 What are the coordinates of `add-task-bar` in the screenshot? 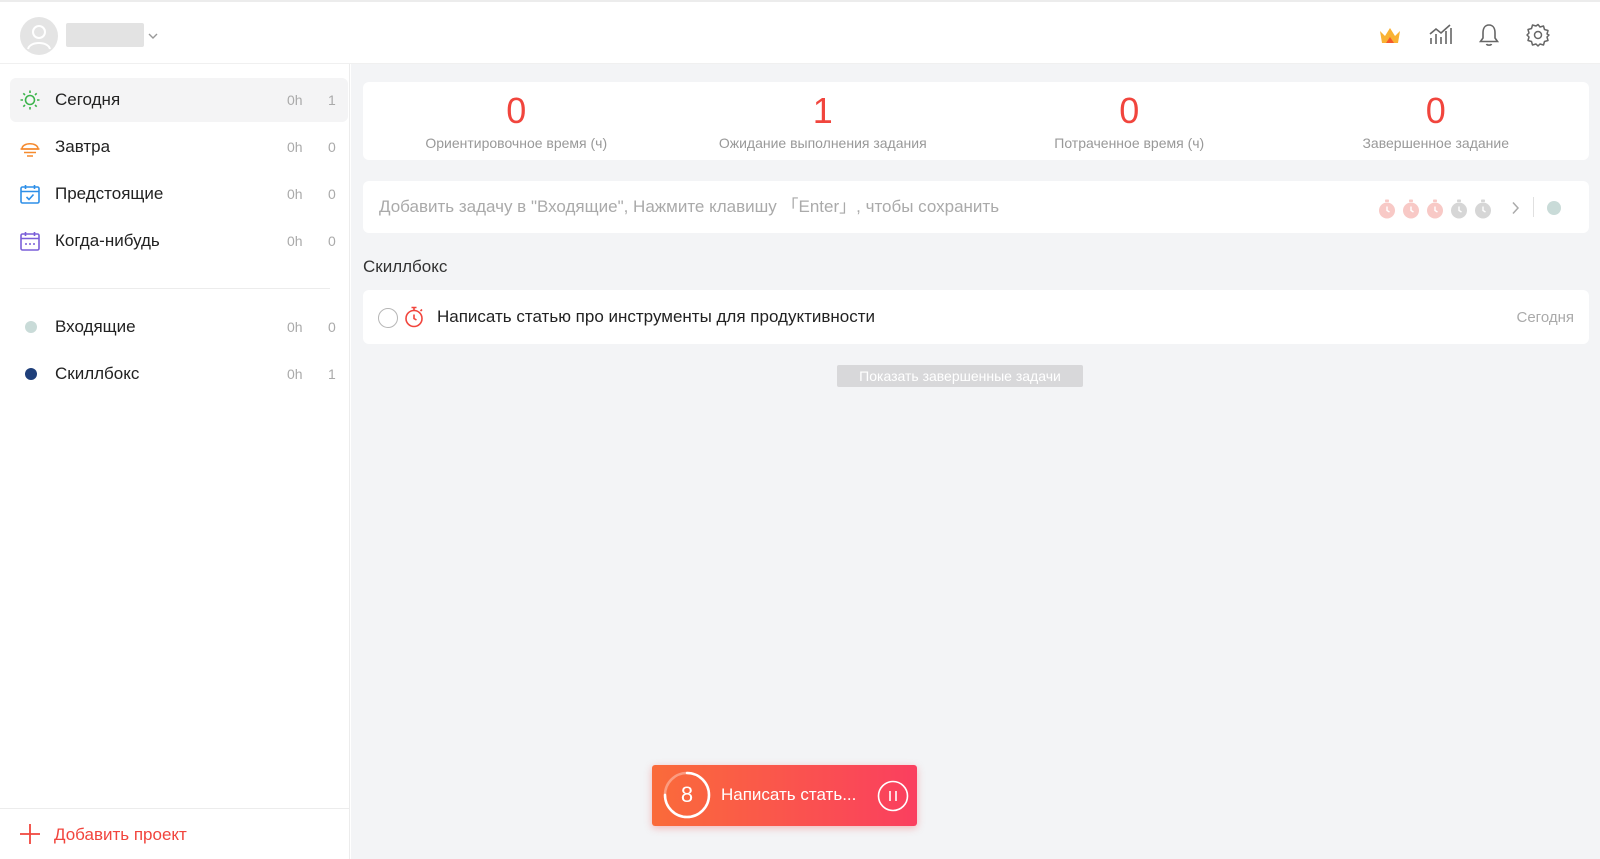 It's located at (976, 207).